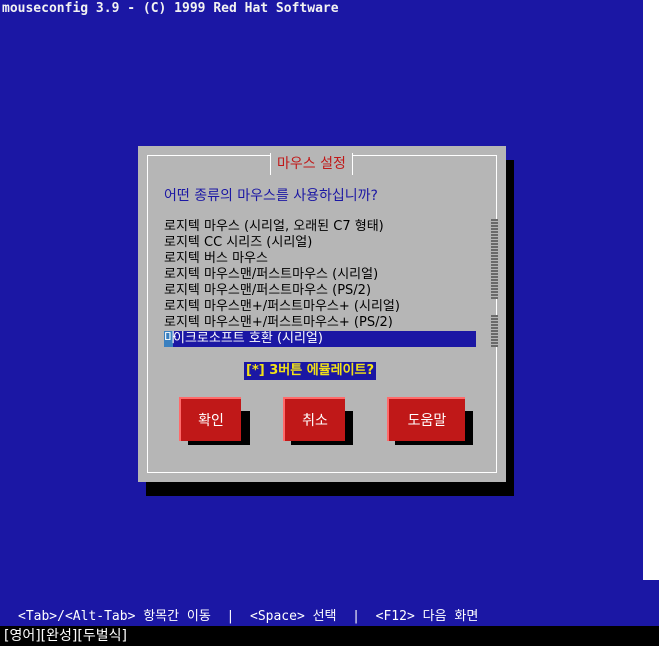 This screenshot has width=659, height=646. What do you see at coordinates (271, 196) in the screenshot?
I see `mouse-type-question: 어떤 종류의 마우스를 사용하십니까?` at bounding box center [271, 196].